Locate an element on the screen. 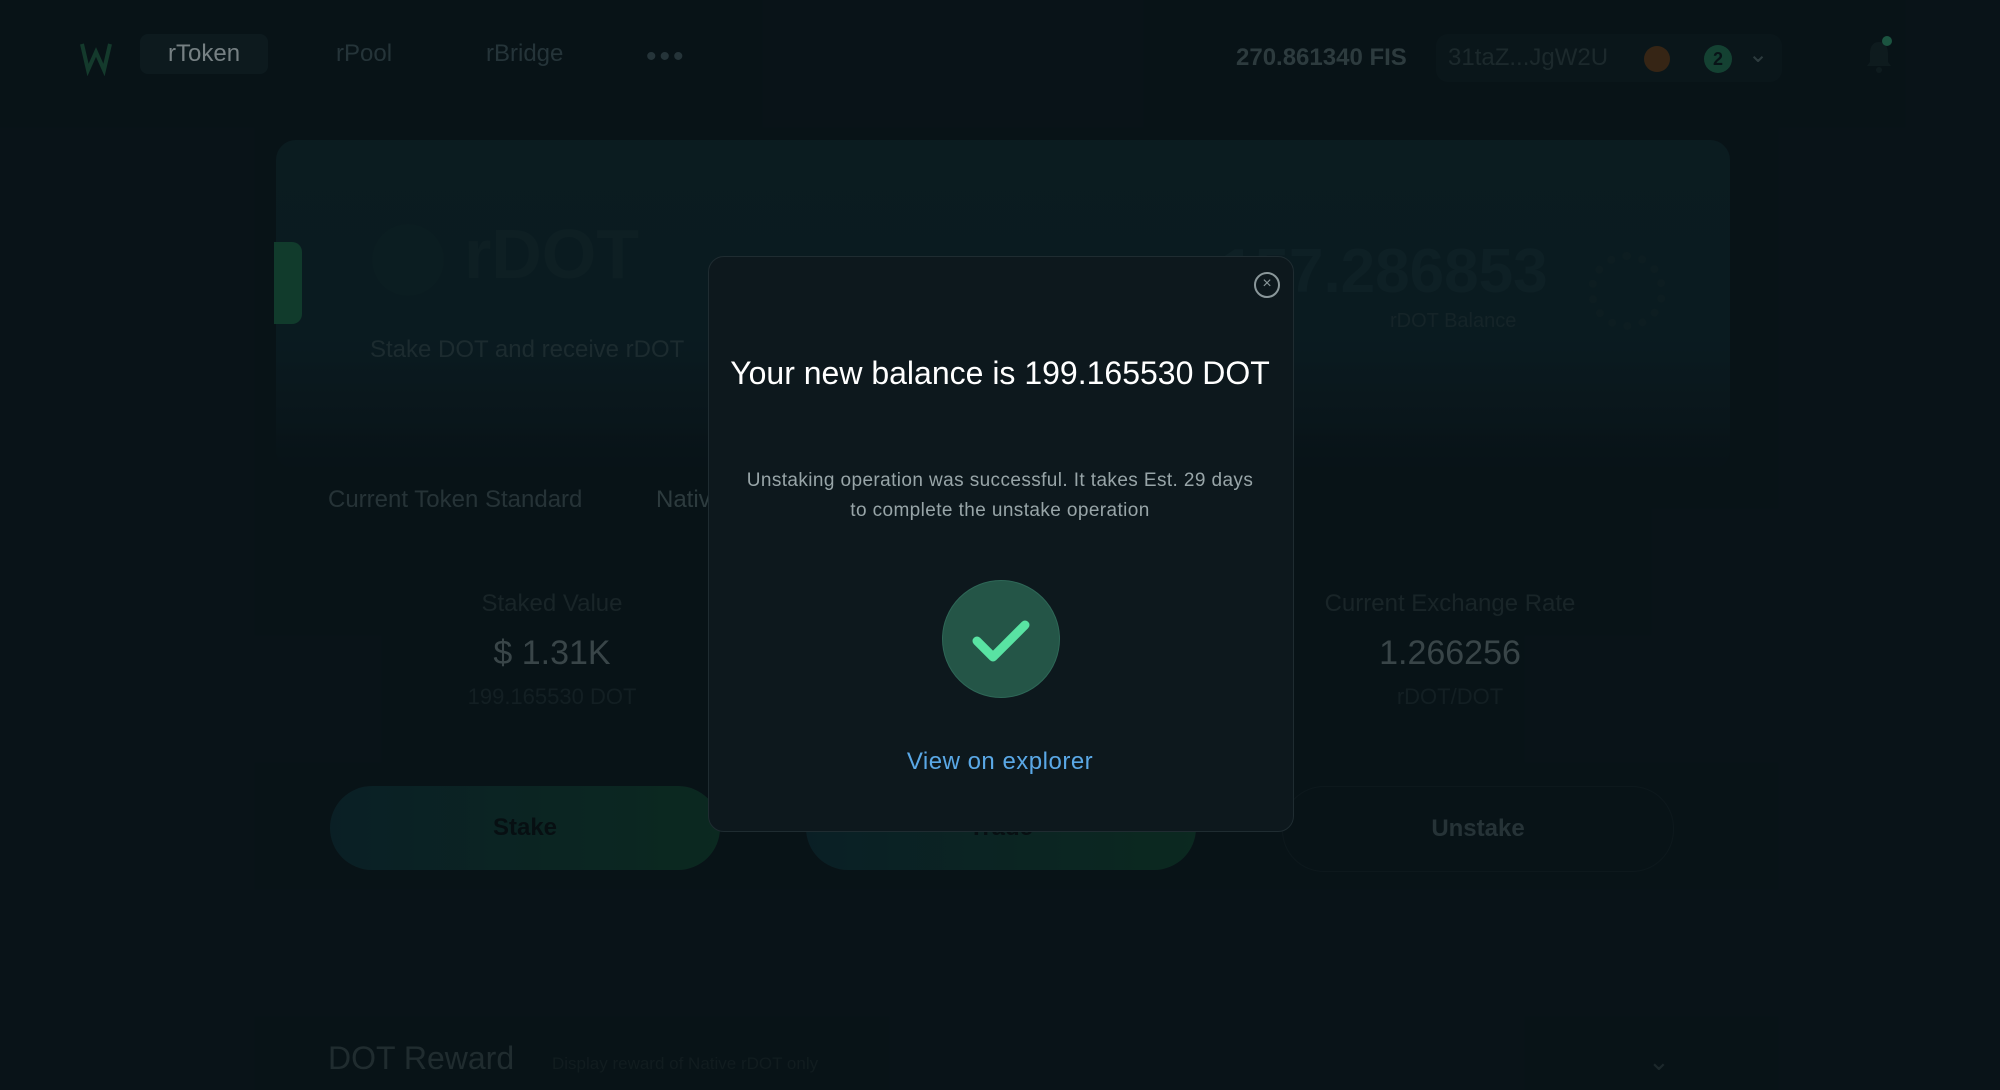 This screenshot has height=1090, width=2000. check-icon is located at coordinates (1001, 641).